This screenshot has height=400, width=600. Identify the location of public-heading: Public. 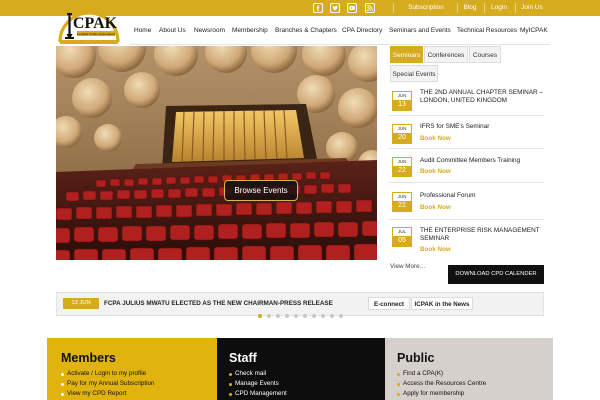
(416, 358).